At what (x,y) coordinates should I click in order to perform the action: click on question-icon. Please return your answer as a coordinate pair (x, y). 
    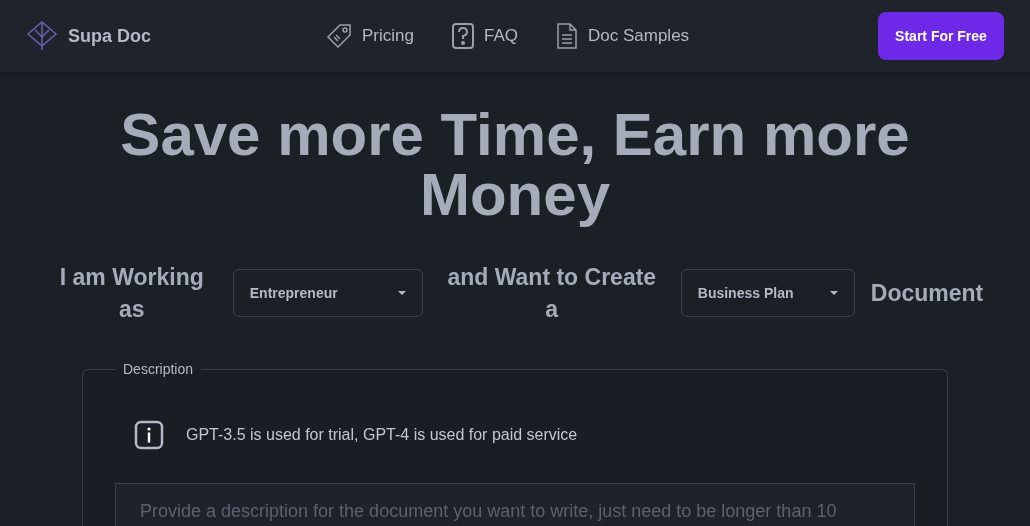
    Looking at the image, I should click on (462, 36).